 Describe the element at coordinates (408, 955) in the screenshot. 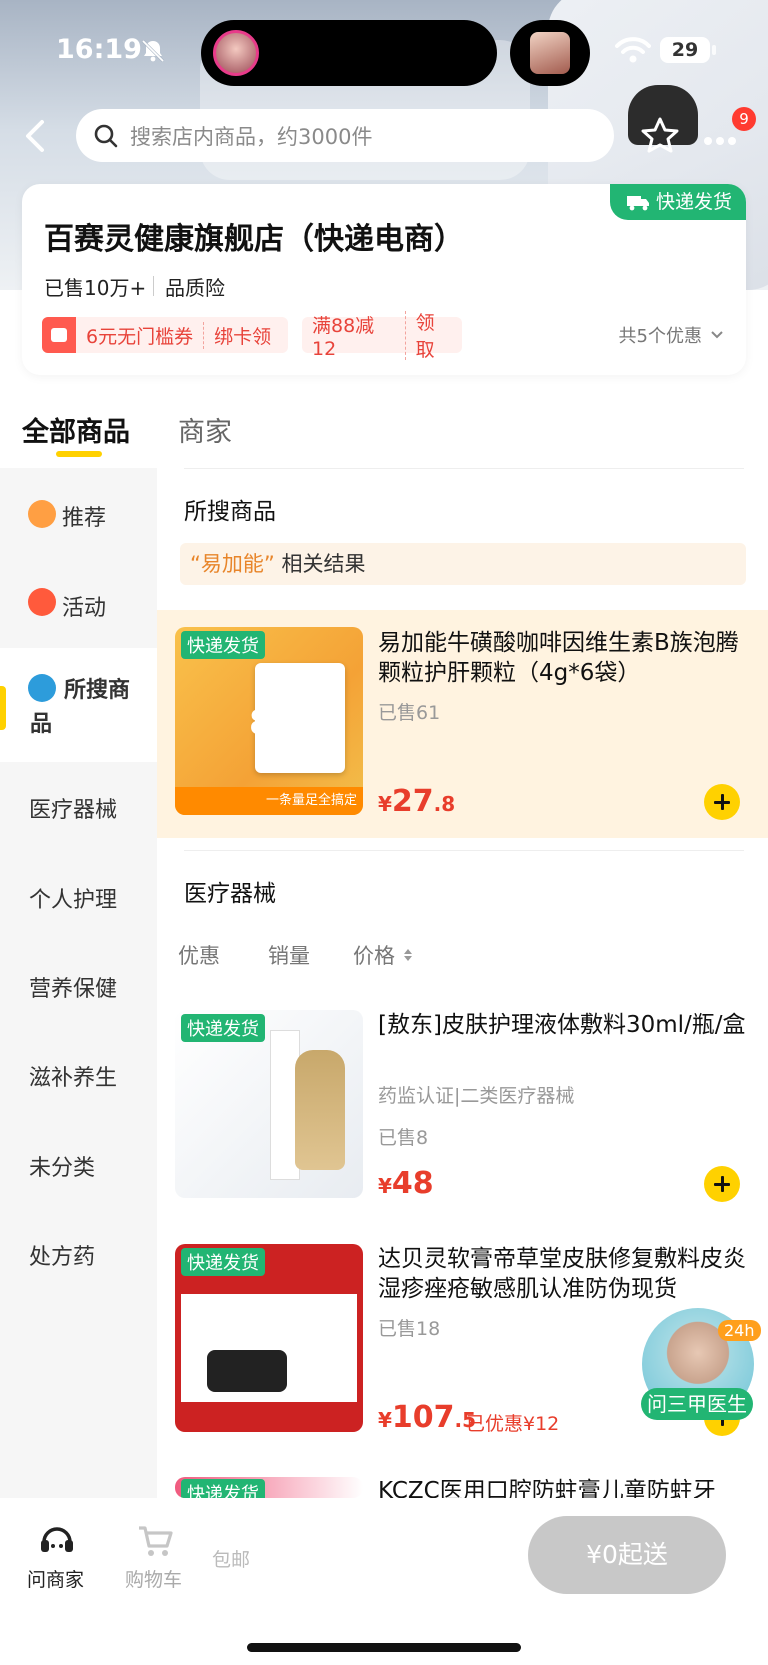

I see `sort-arrows-icon` at that location.